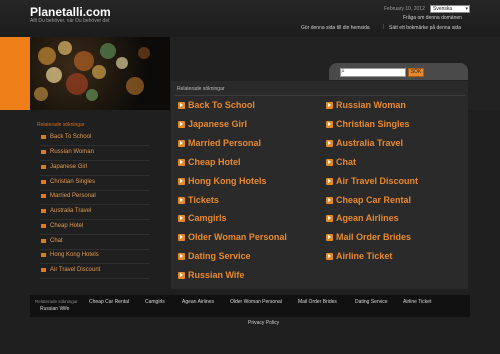 The image size is (500, 354). I want to click on main-link-label: Airline Ticket, so click(364, 256).